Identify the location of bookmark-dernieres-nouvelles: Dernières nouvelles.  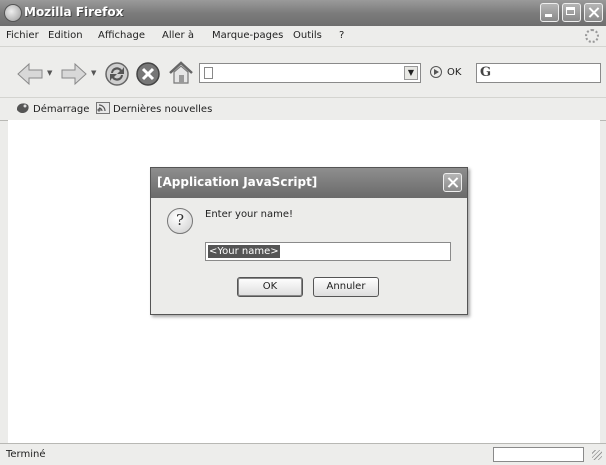
(154, 109).